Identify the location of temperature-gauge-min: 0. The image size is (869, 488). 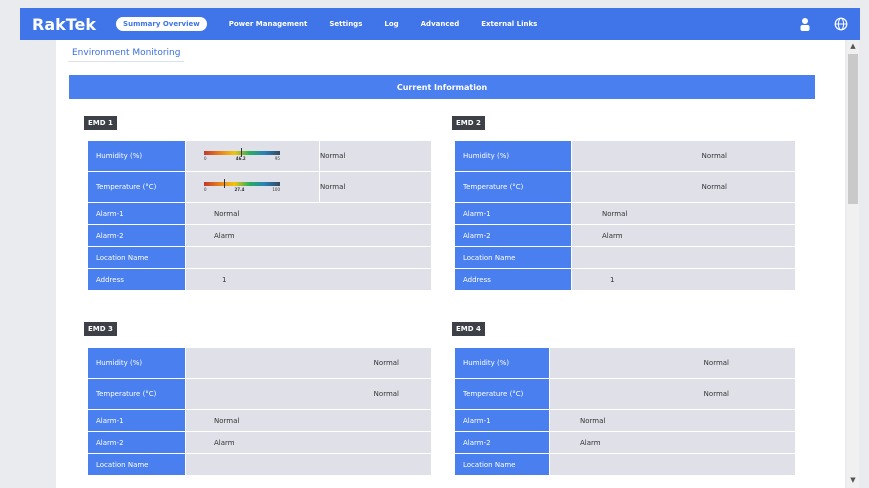
(205, 189).